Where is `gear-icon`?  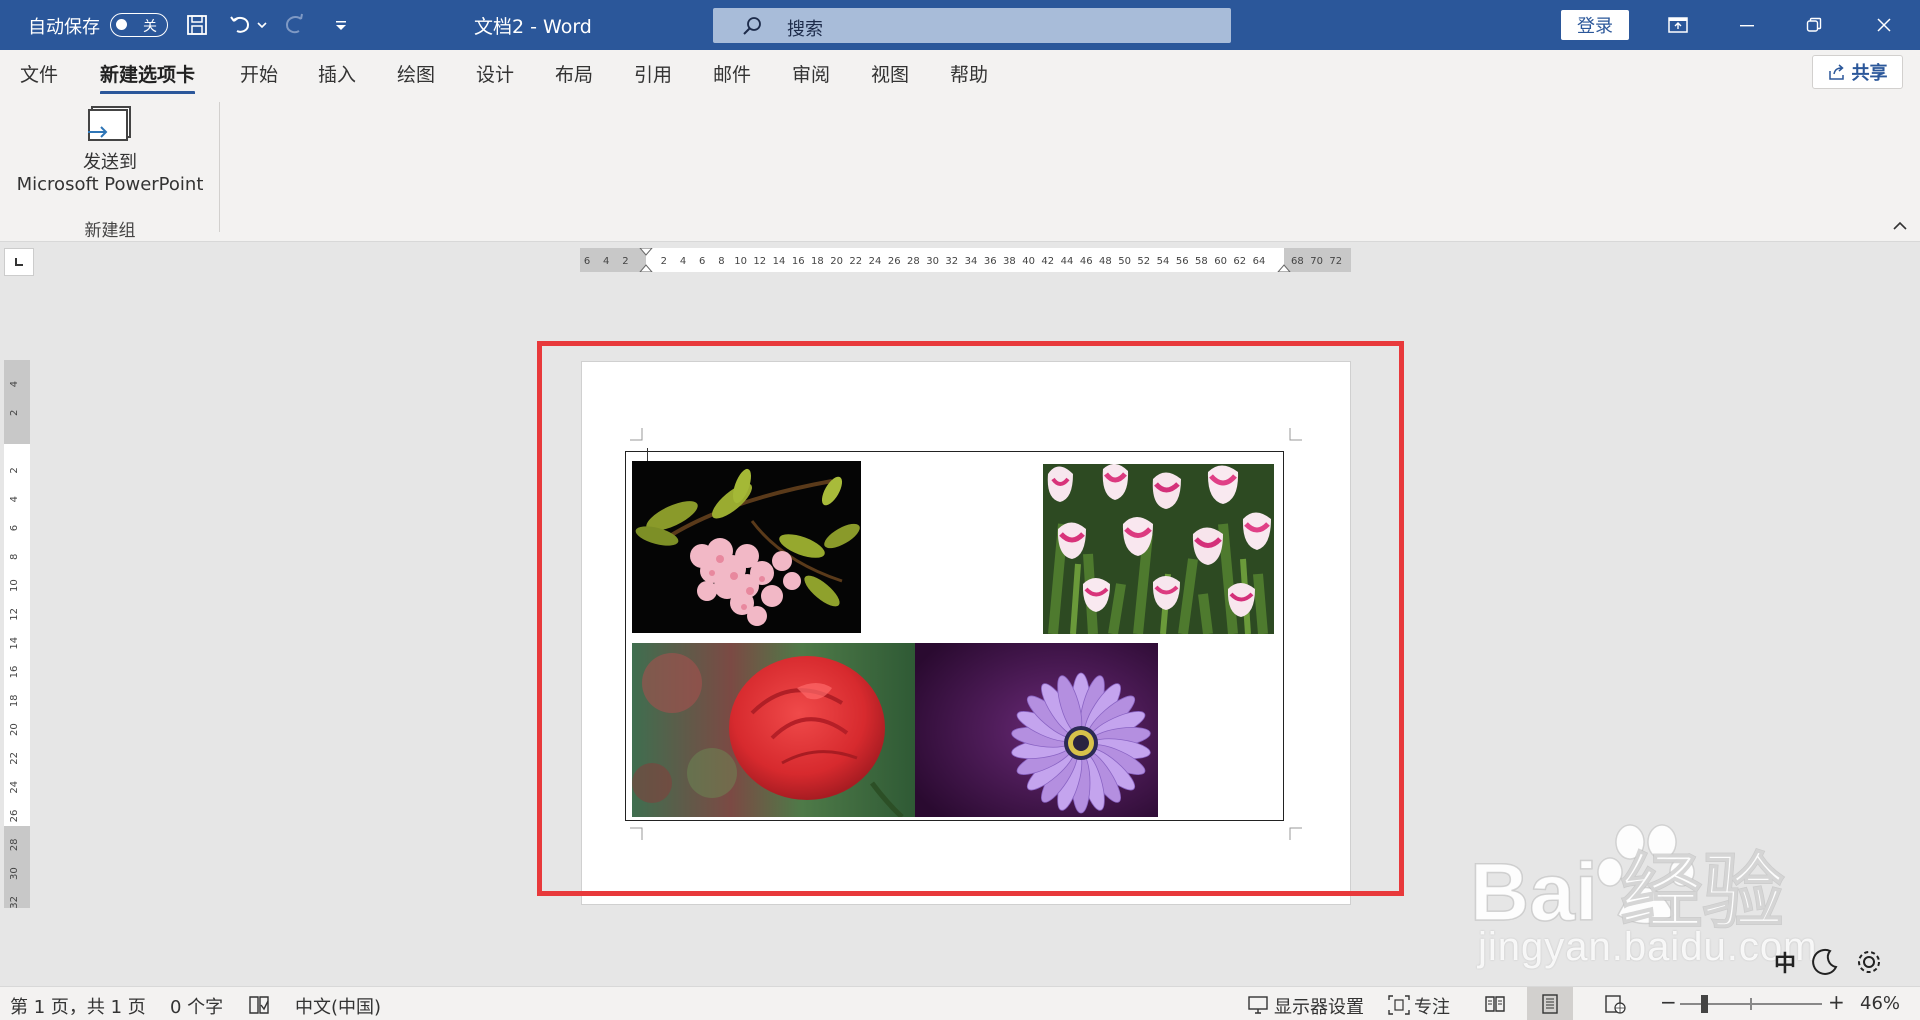
gear-icon is located at coordinates (1869, 962).